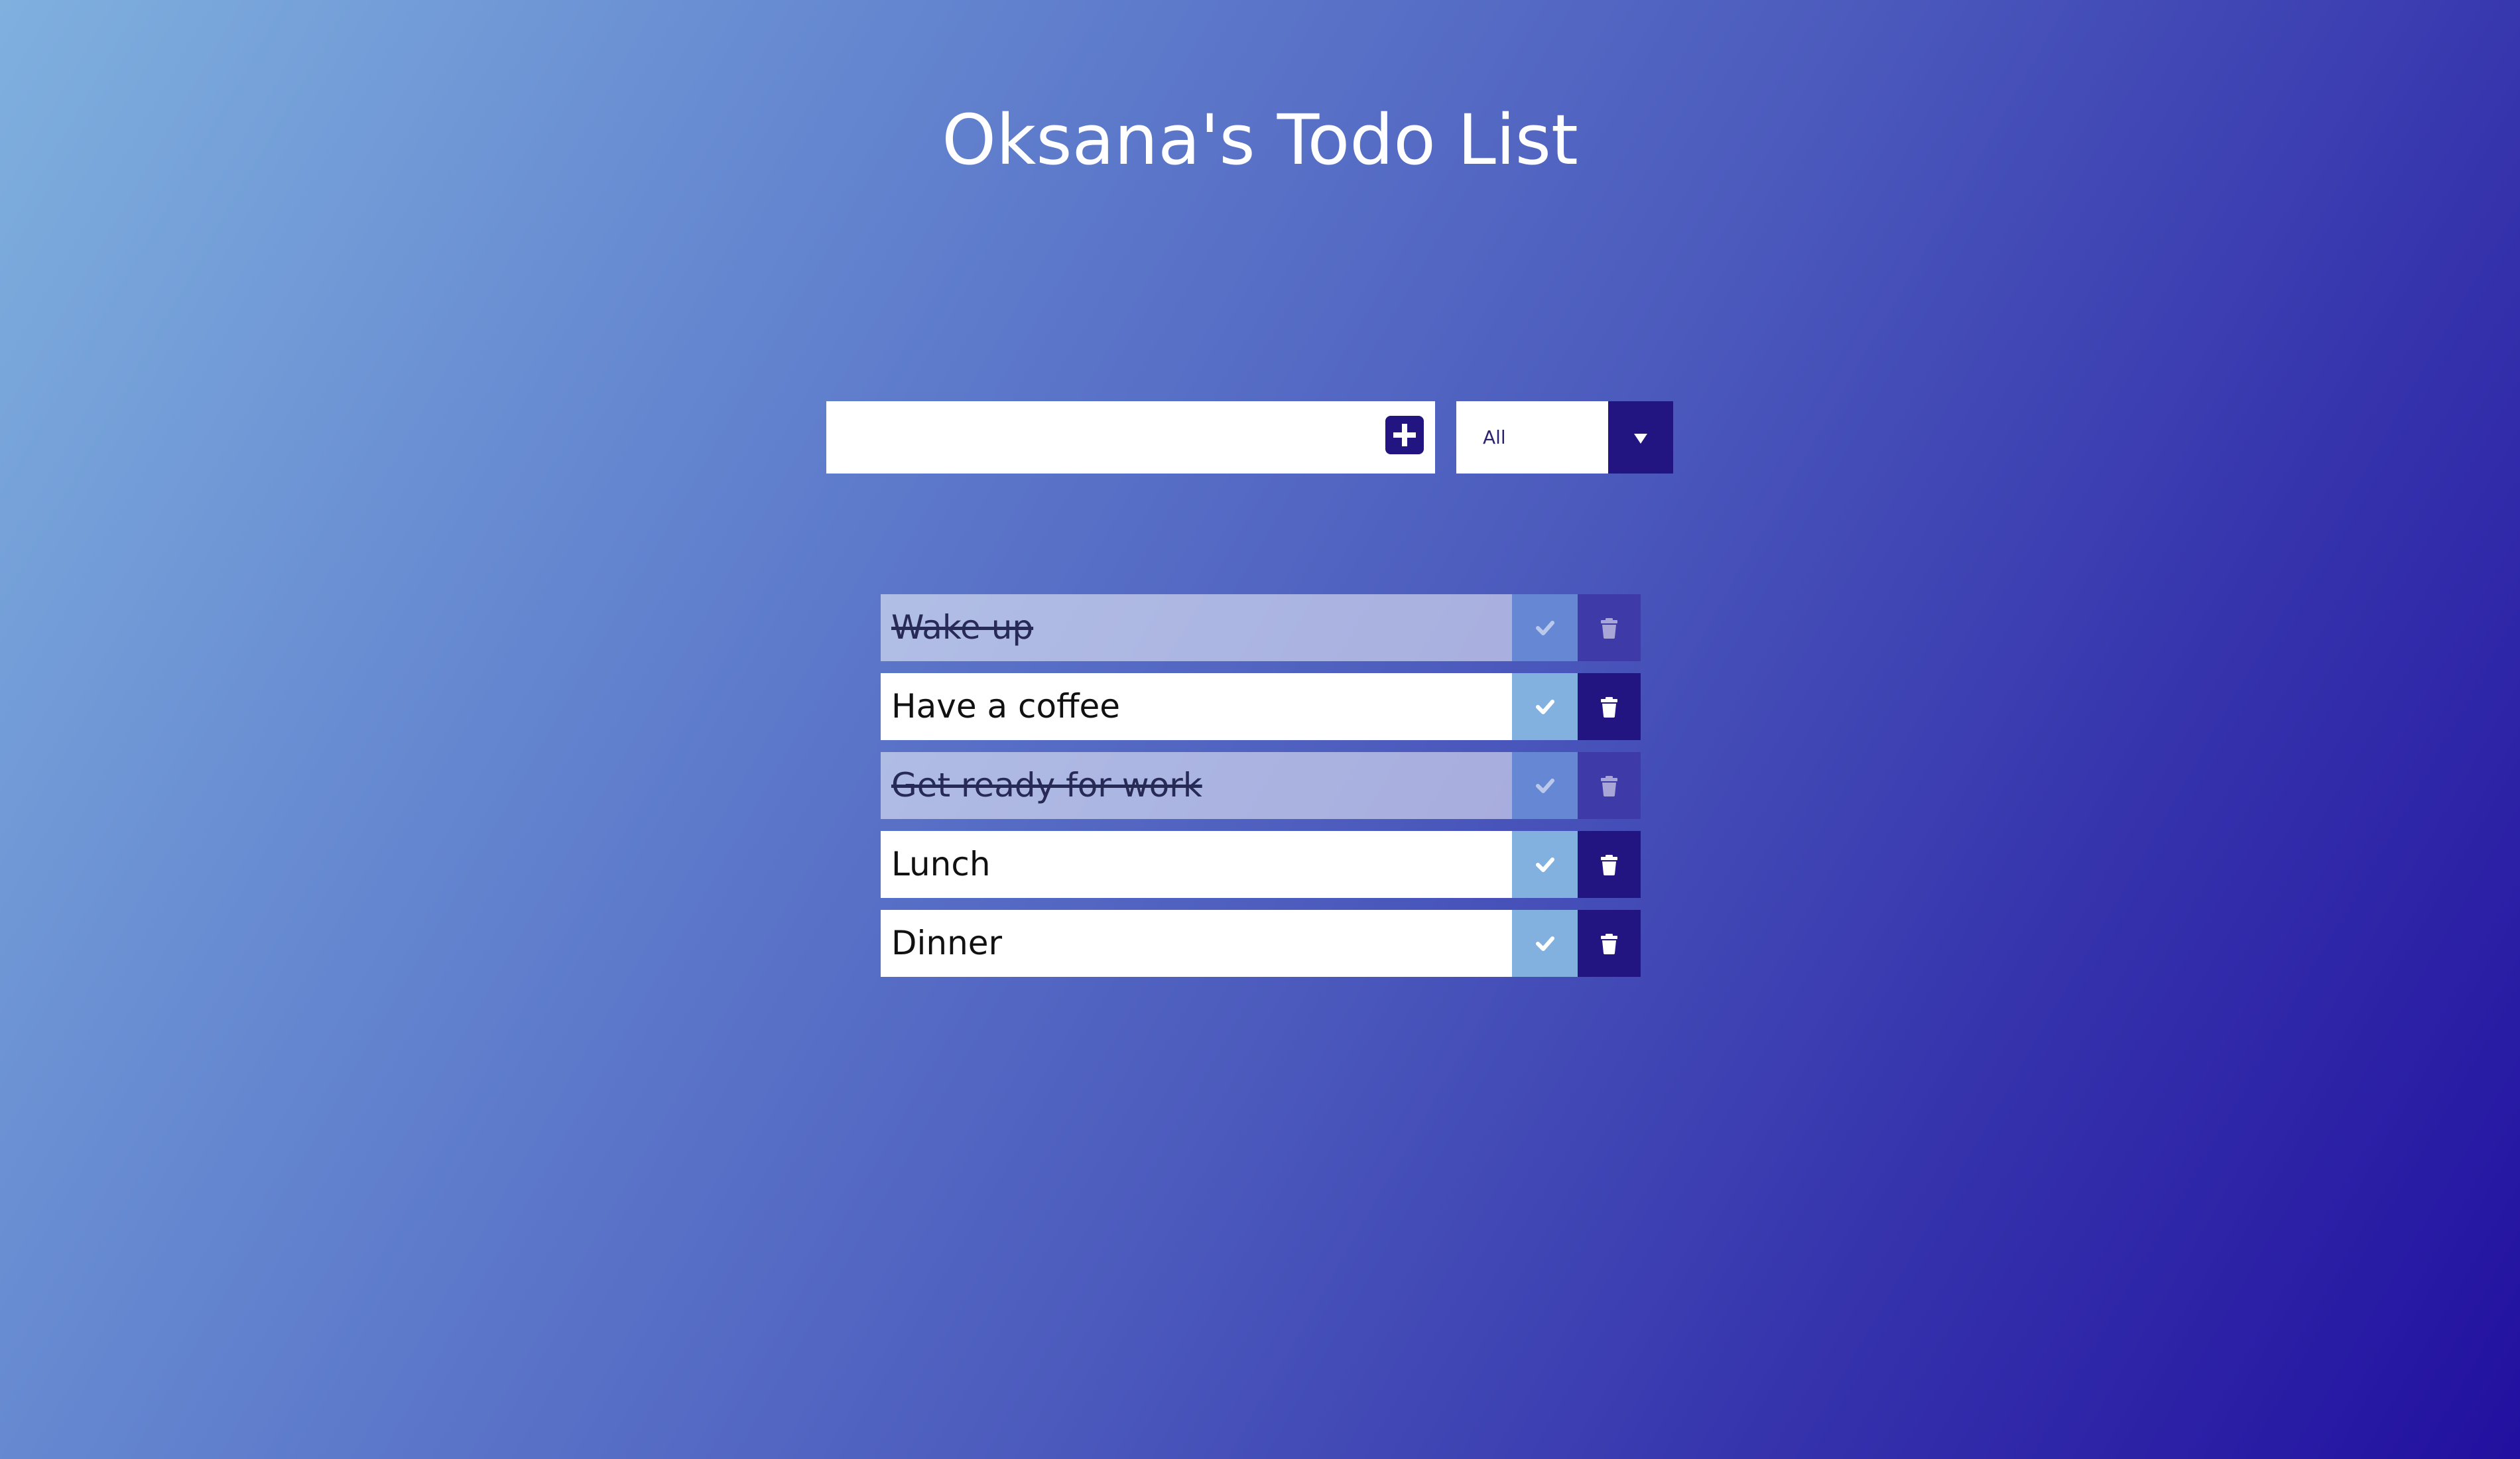  Describe the element at coordinates (1046, 785) in the screenshot. I see `todo-text: Get ready for work` at that location.